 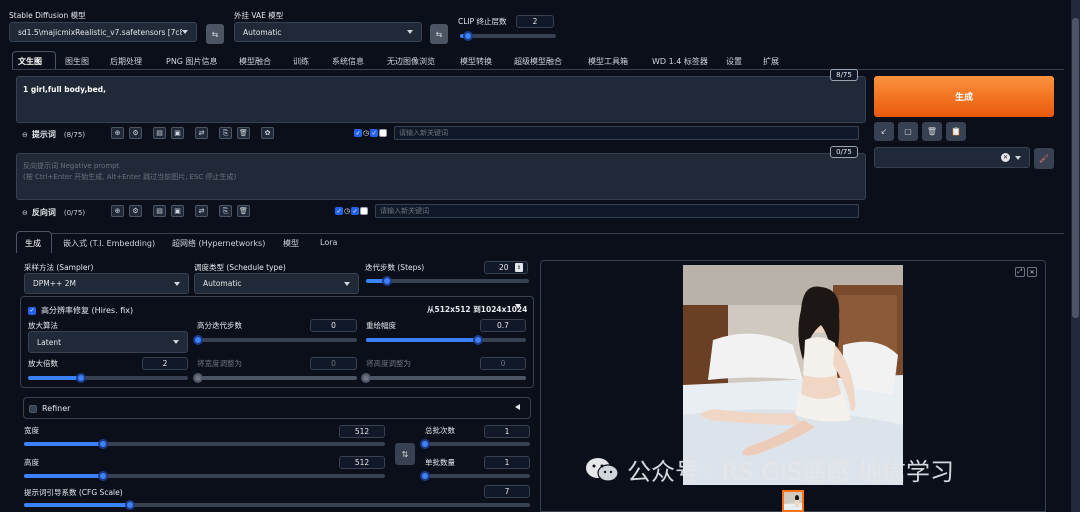 What do you see at coordinates (680, 61) in the screenshot?
I see `tab-wd-tagger: WD 1.4 标签器` at bounding box center [680, 61].